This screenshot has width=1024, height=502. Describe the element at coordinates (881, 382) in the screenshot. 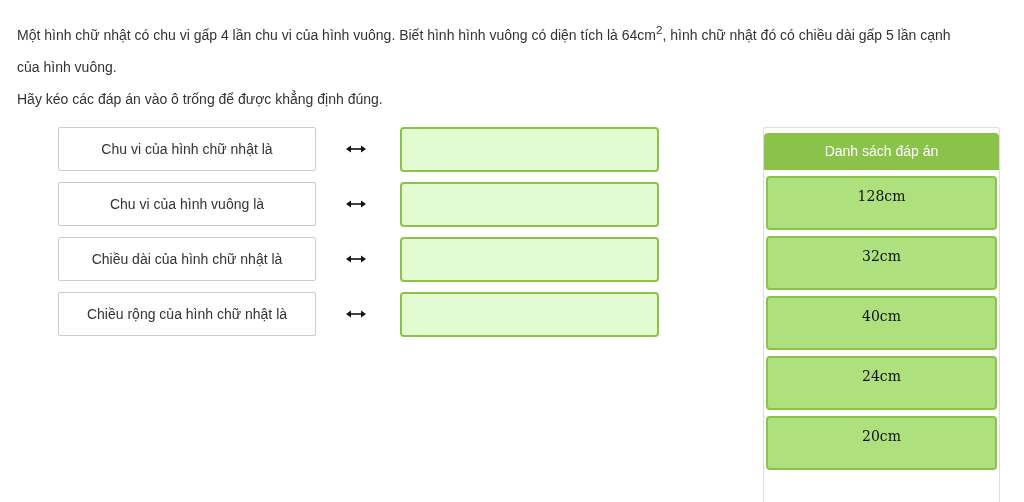

I see `answer-card: 24cm` at that location.